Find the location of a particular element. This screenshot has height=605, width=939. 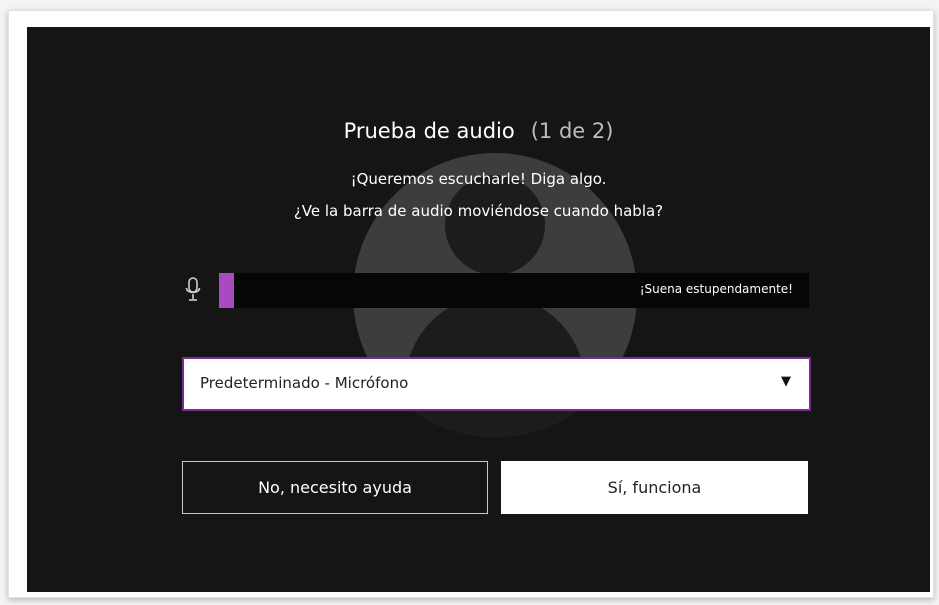

microphone-select: Predeterminado - Micrófono ▼ is located at coordinates (496, 384).